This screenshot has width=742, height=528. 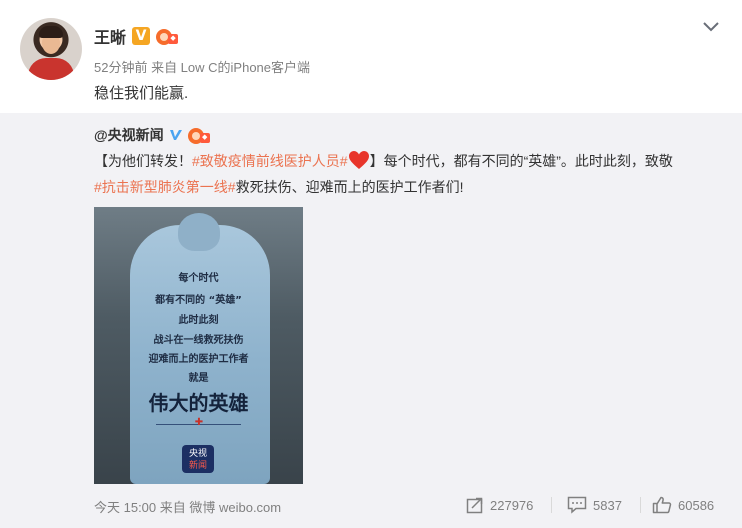 What do you see at coordinates (198, 278) in the screenshot?
I see `image-caption-line: 每个时代` at bounding box center [198, 278].